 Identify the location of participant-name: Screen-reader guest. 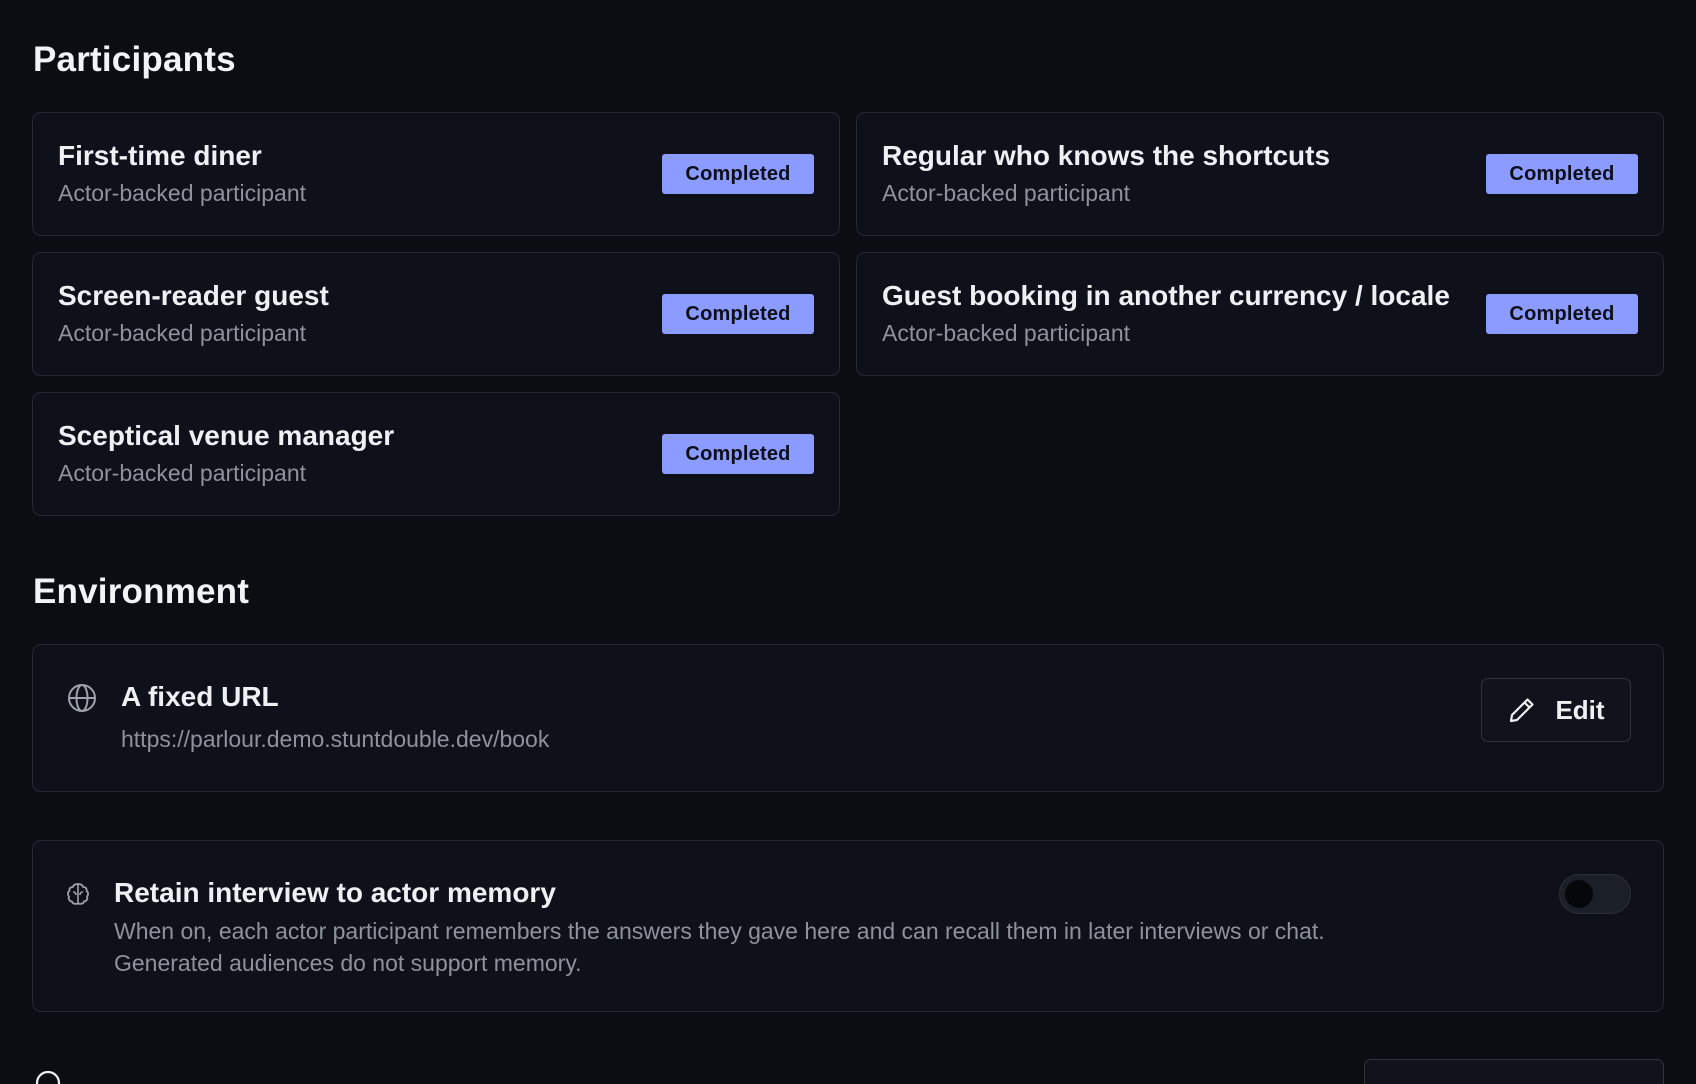
(193, 295).